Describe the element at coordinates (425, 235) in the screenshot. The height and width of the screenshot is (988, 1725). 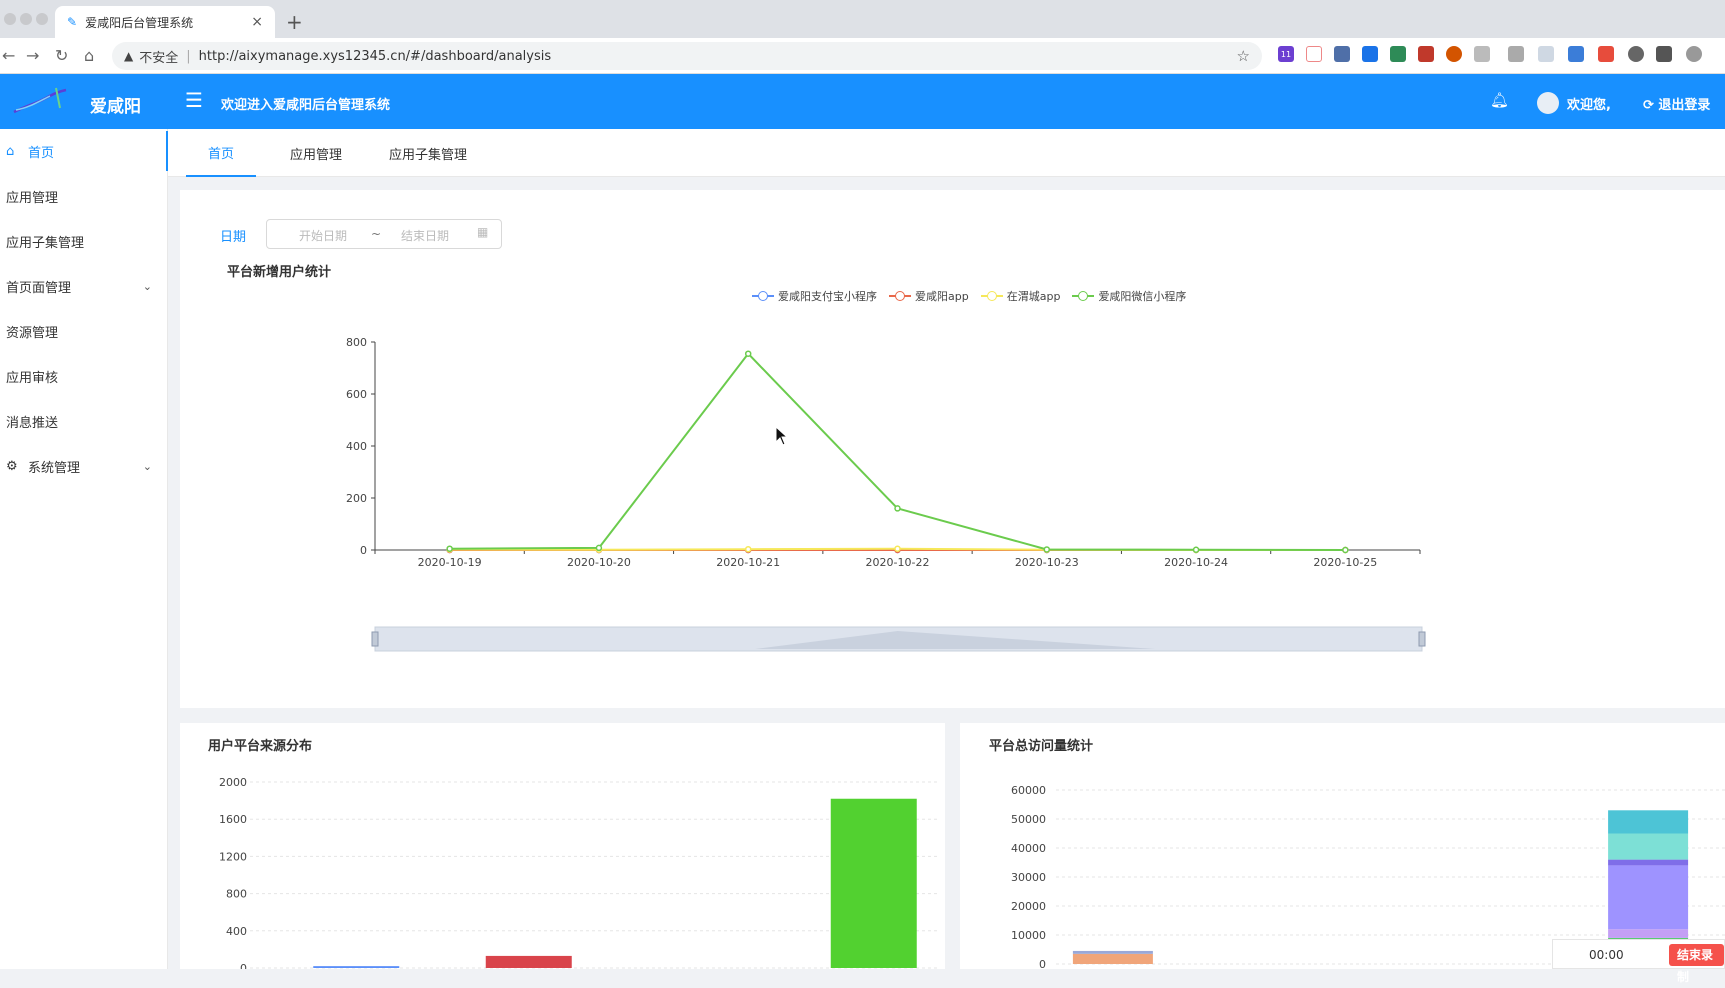
I see `end-date-placeholder: 结束日期` at that location.